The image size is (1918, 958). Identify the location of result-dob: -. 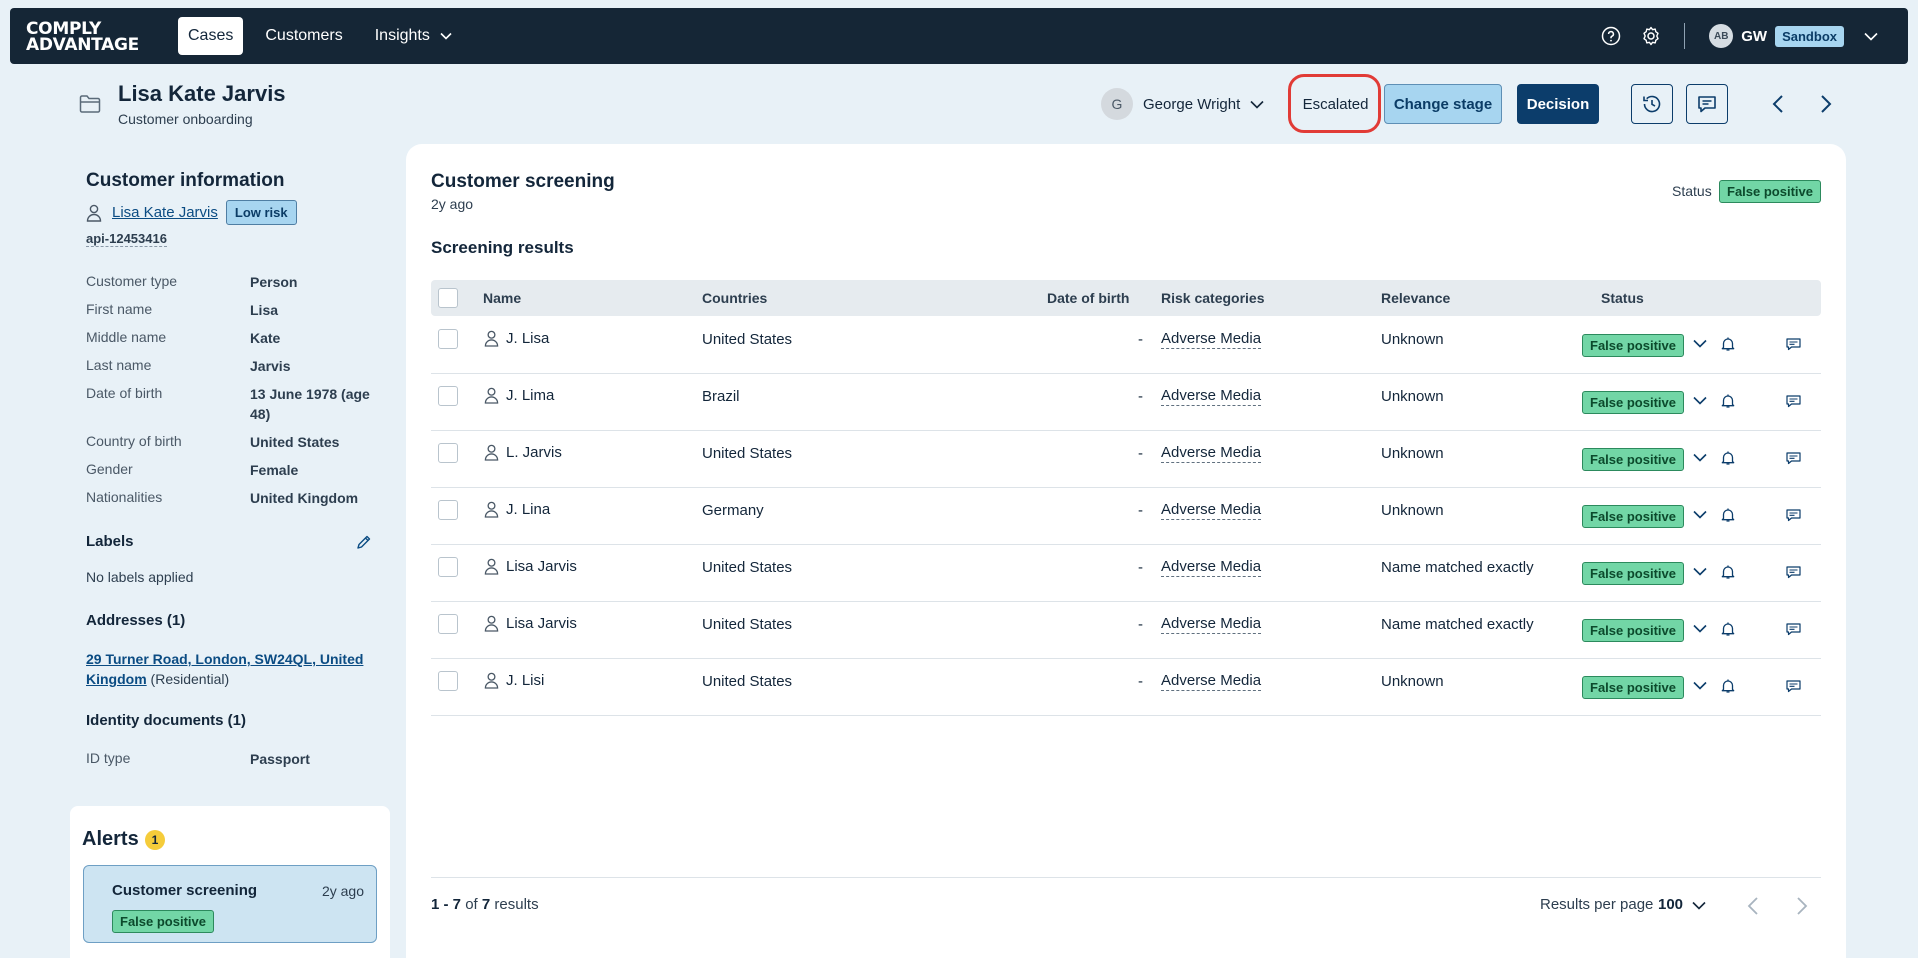
(1140, 567).